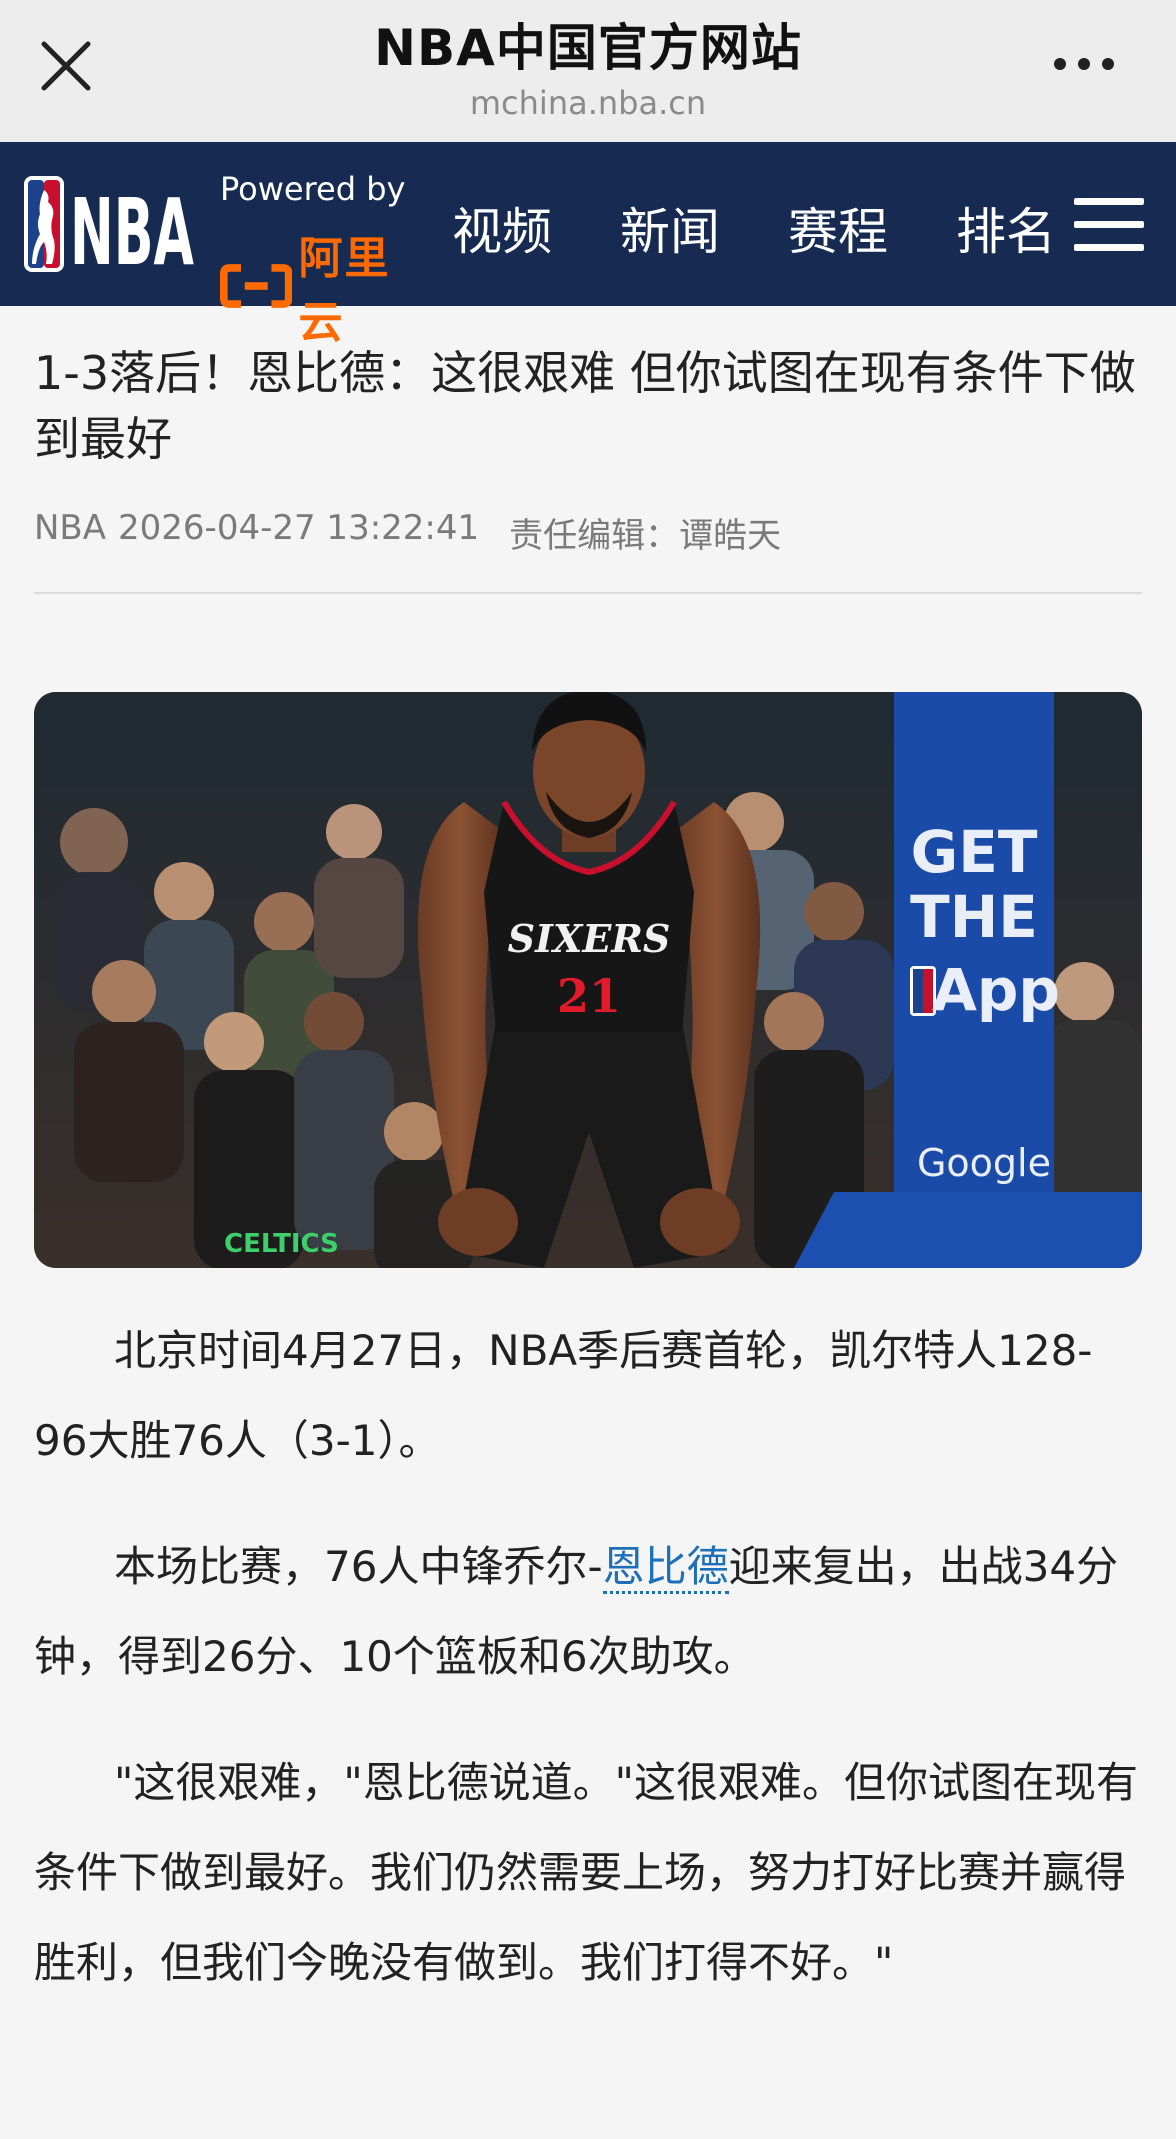  I want to click on nba-logo-text: NBA, so click(132, 225).